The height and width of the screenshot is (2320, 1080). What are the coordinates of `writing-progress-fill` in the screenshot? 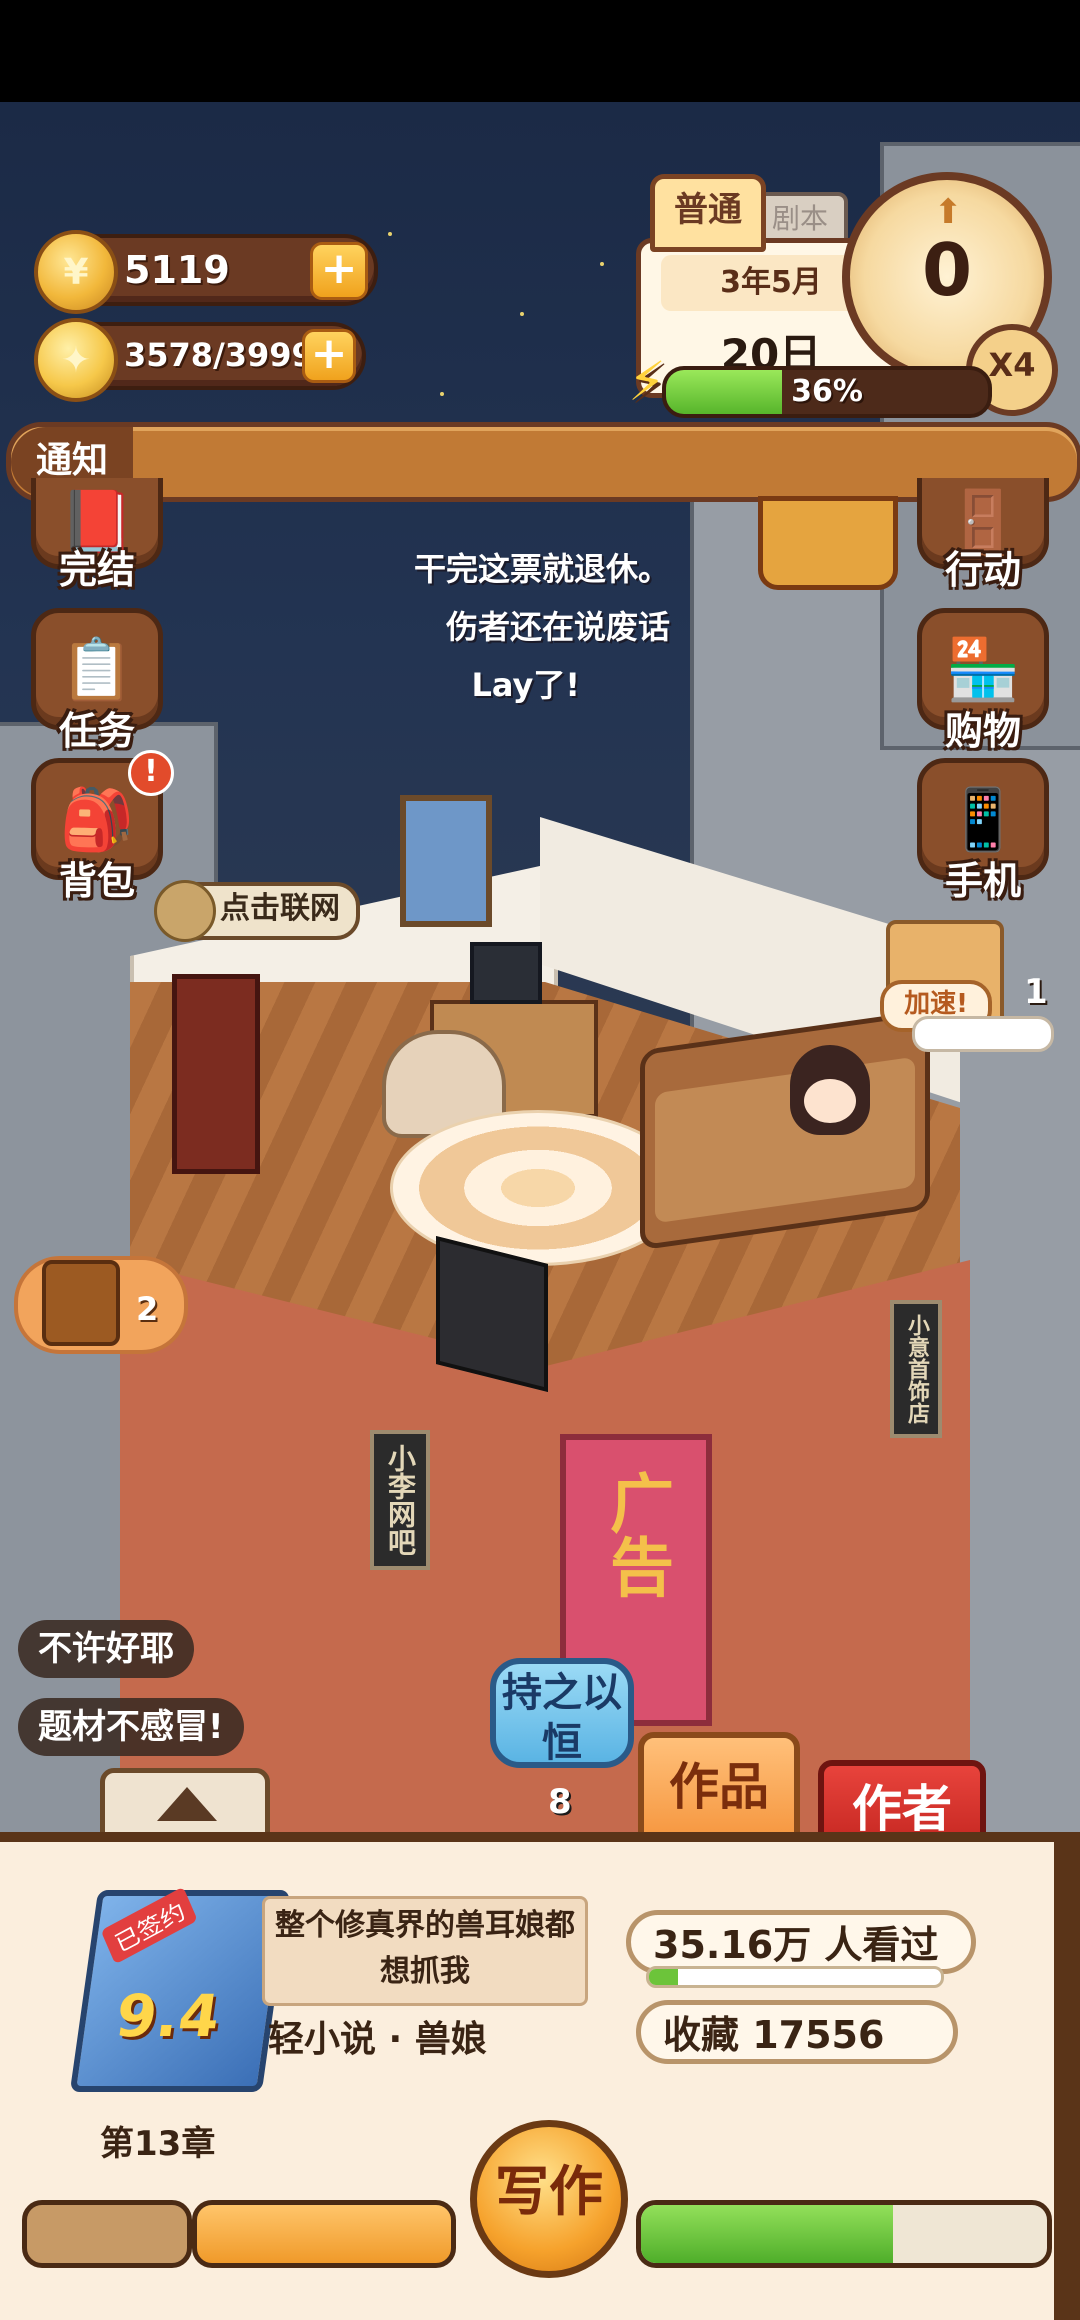 It's located at (767, 2234).